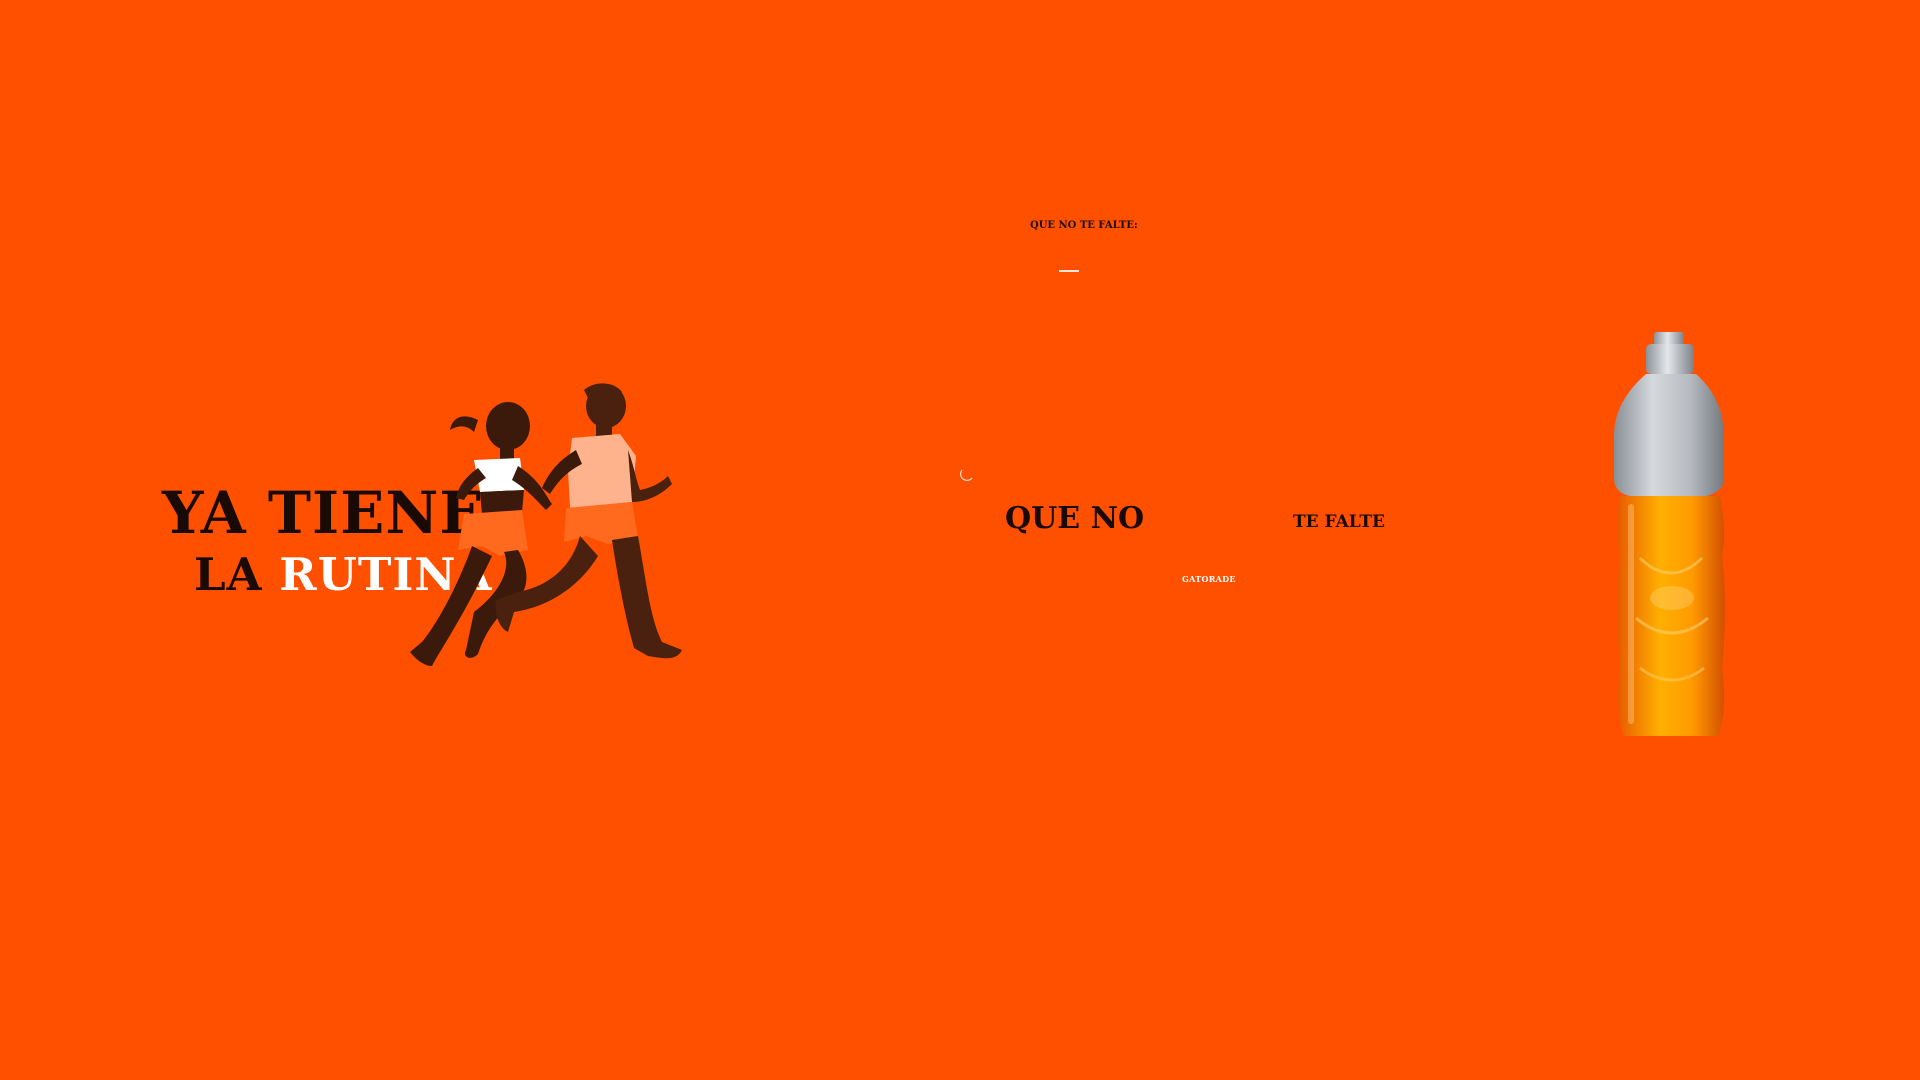 Image resolution: width=1920 pixels, height=1080 pixels. I want to click on bottle-image, so click(1669, 534).